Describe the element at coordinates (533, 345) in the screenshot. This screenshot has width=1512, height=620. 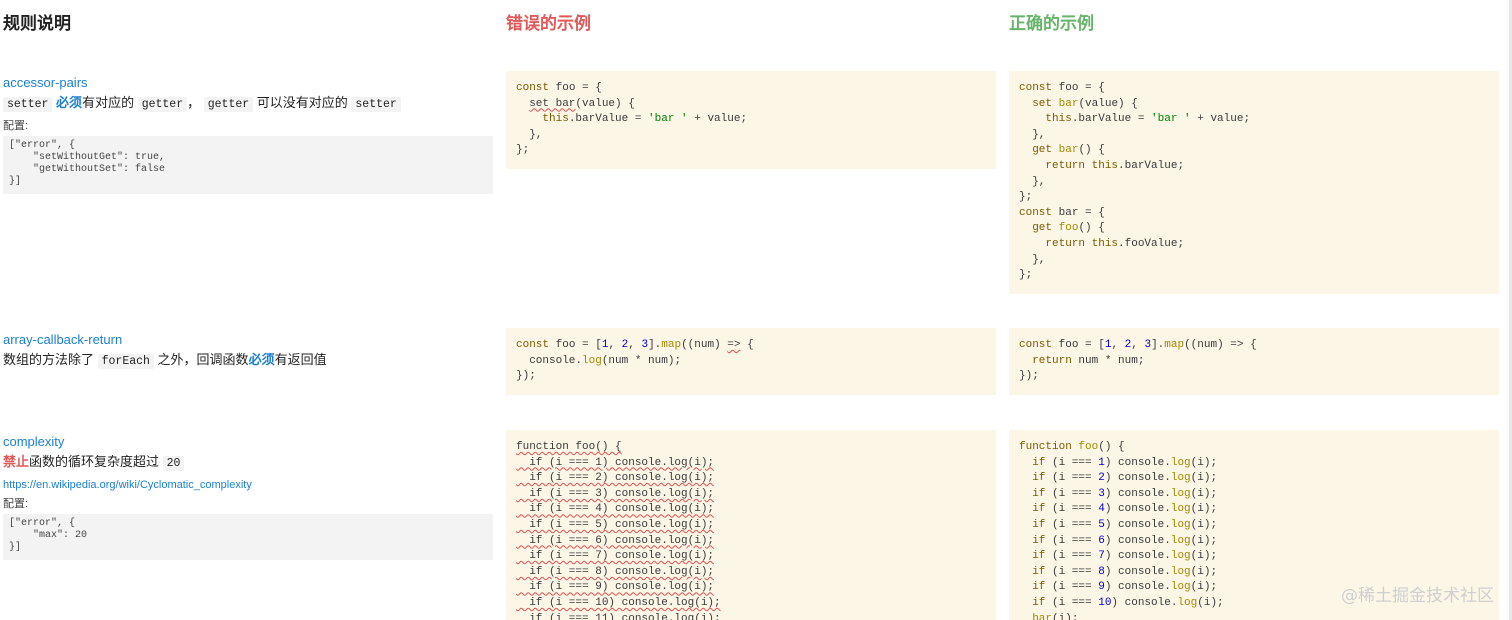
I see `code-token: const` at that location.